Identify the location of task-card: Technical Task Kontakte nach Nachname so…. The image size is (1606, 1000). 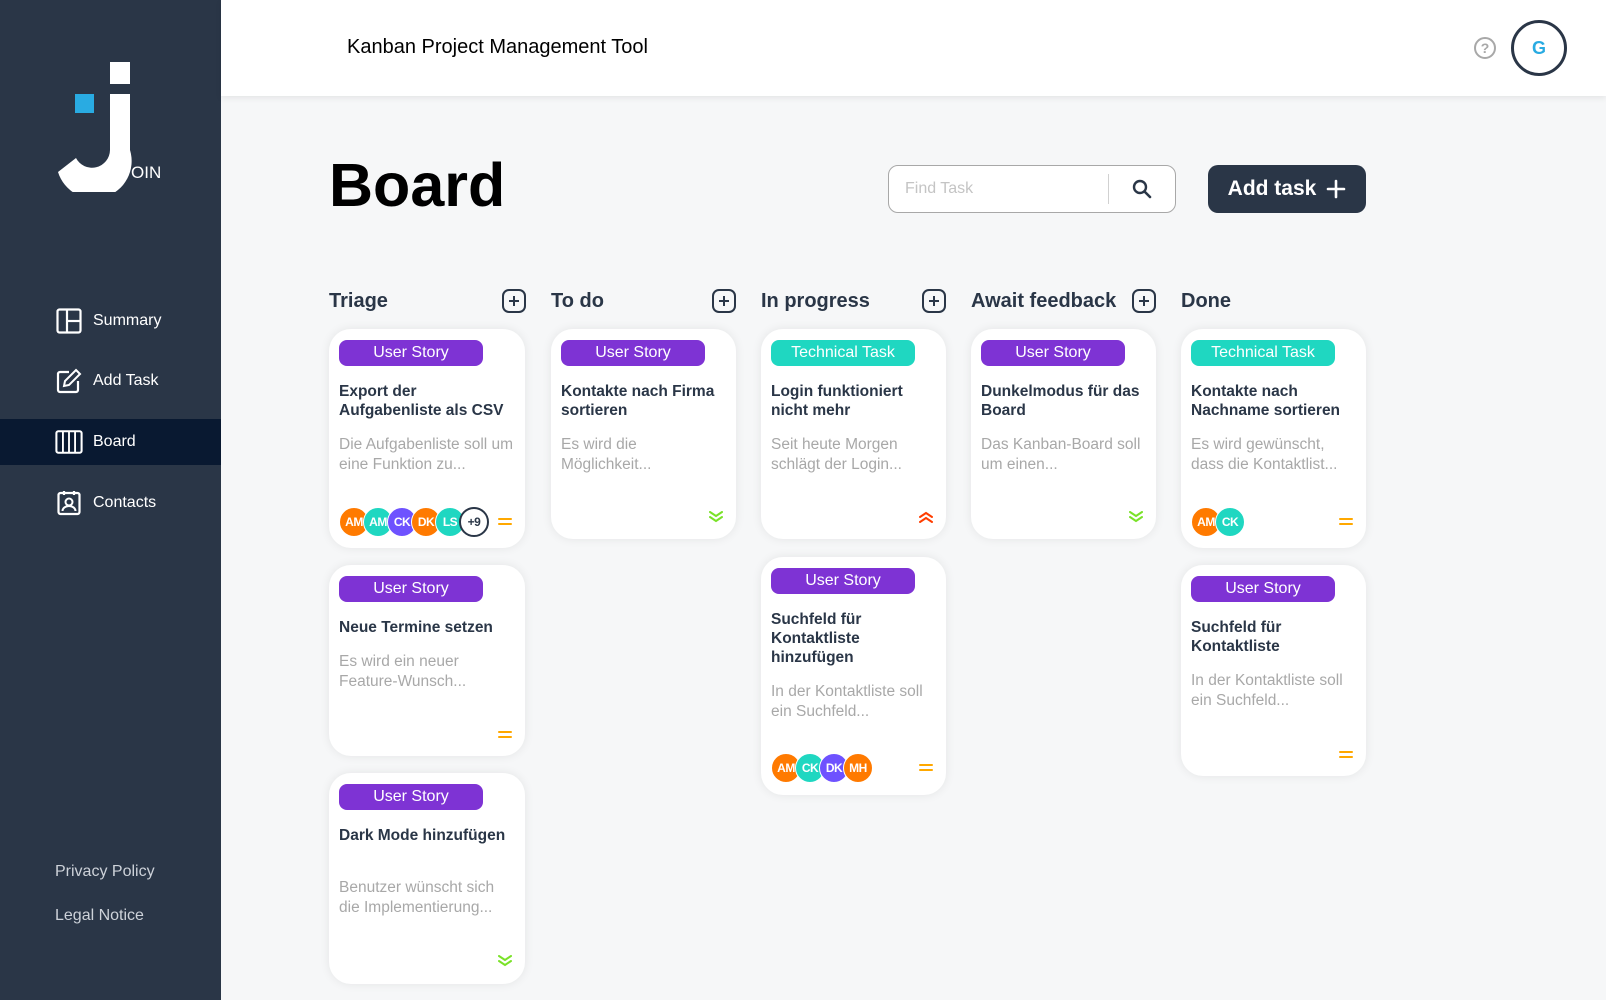
(1273, 438).